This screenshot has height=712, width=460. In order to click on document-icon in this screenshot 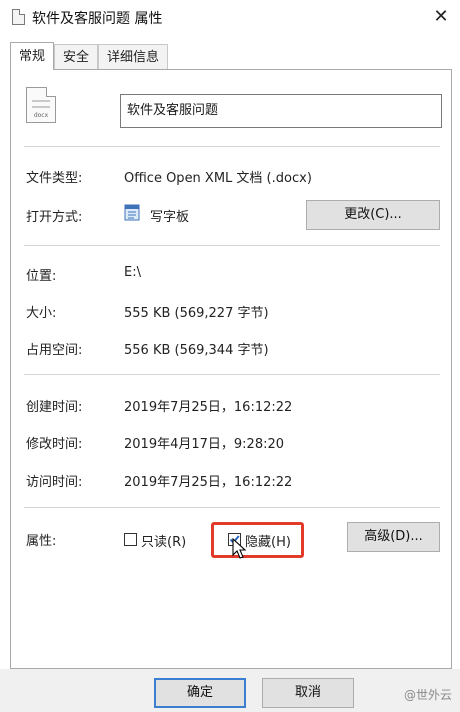, I will do `click(18, 17)`.